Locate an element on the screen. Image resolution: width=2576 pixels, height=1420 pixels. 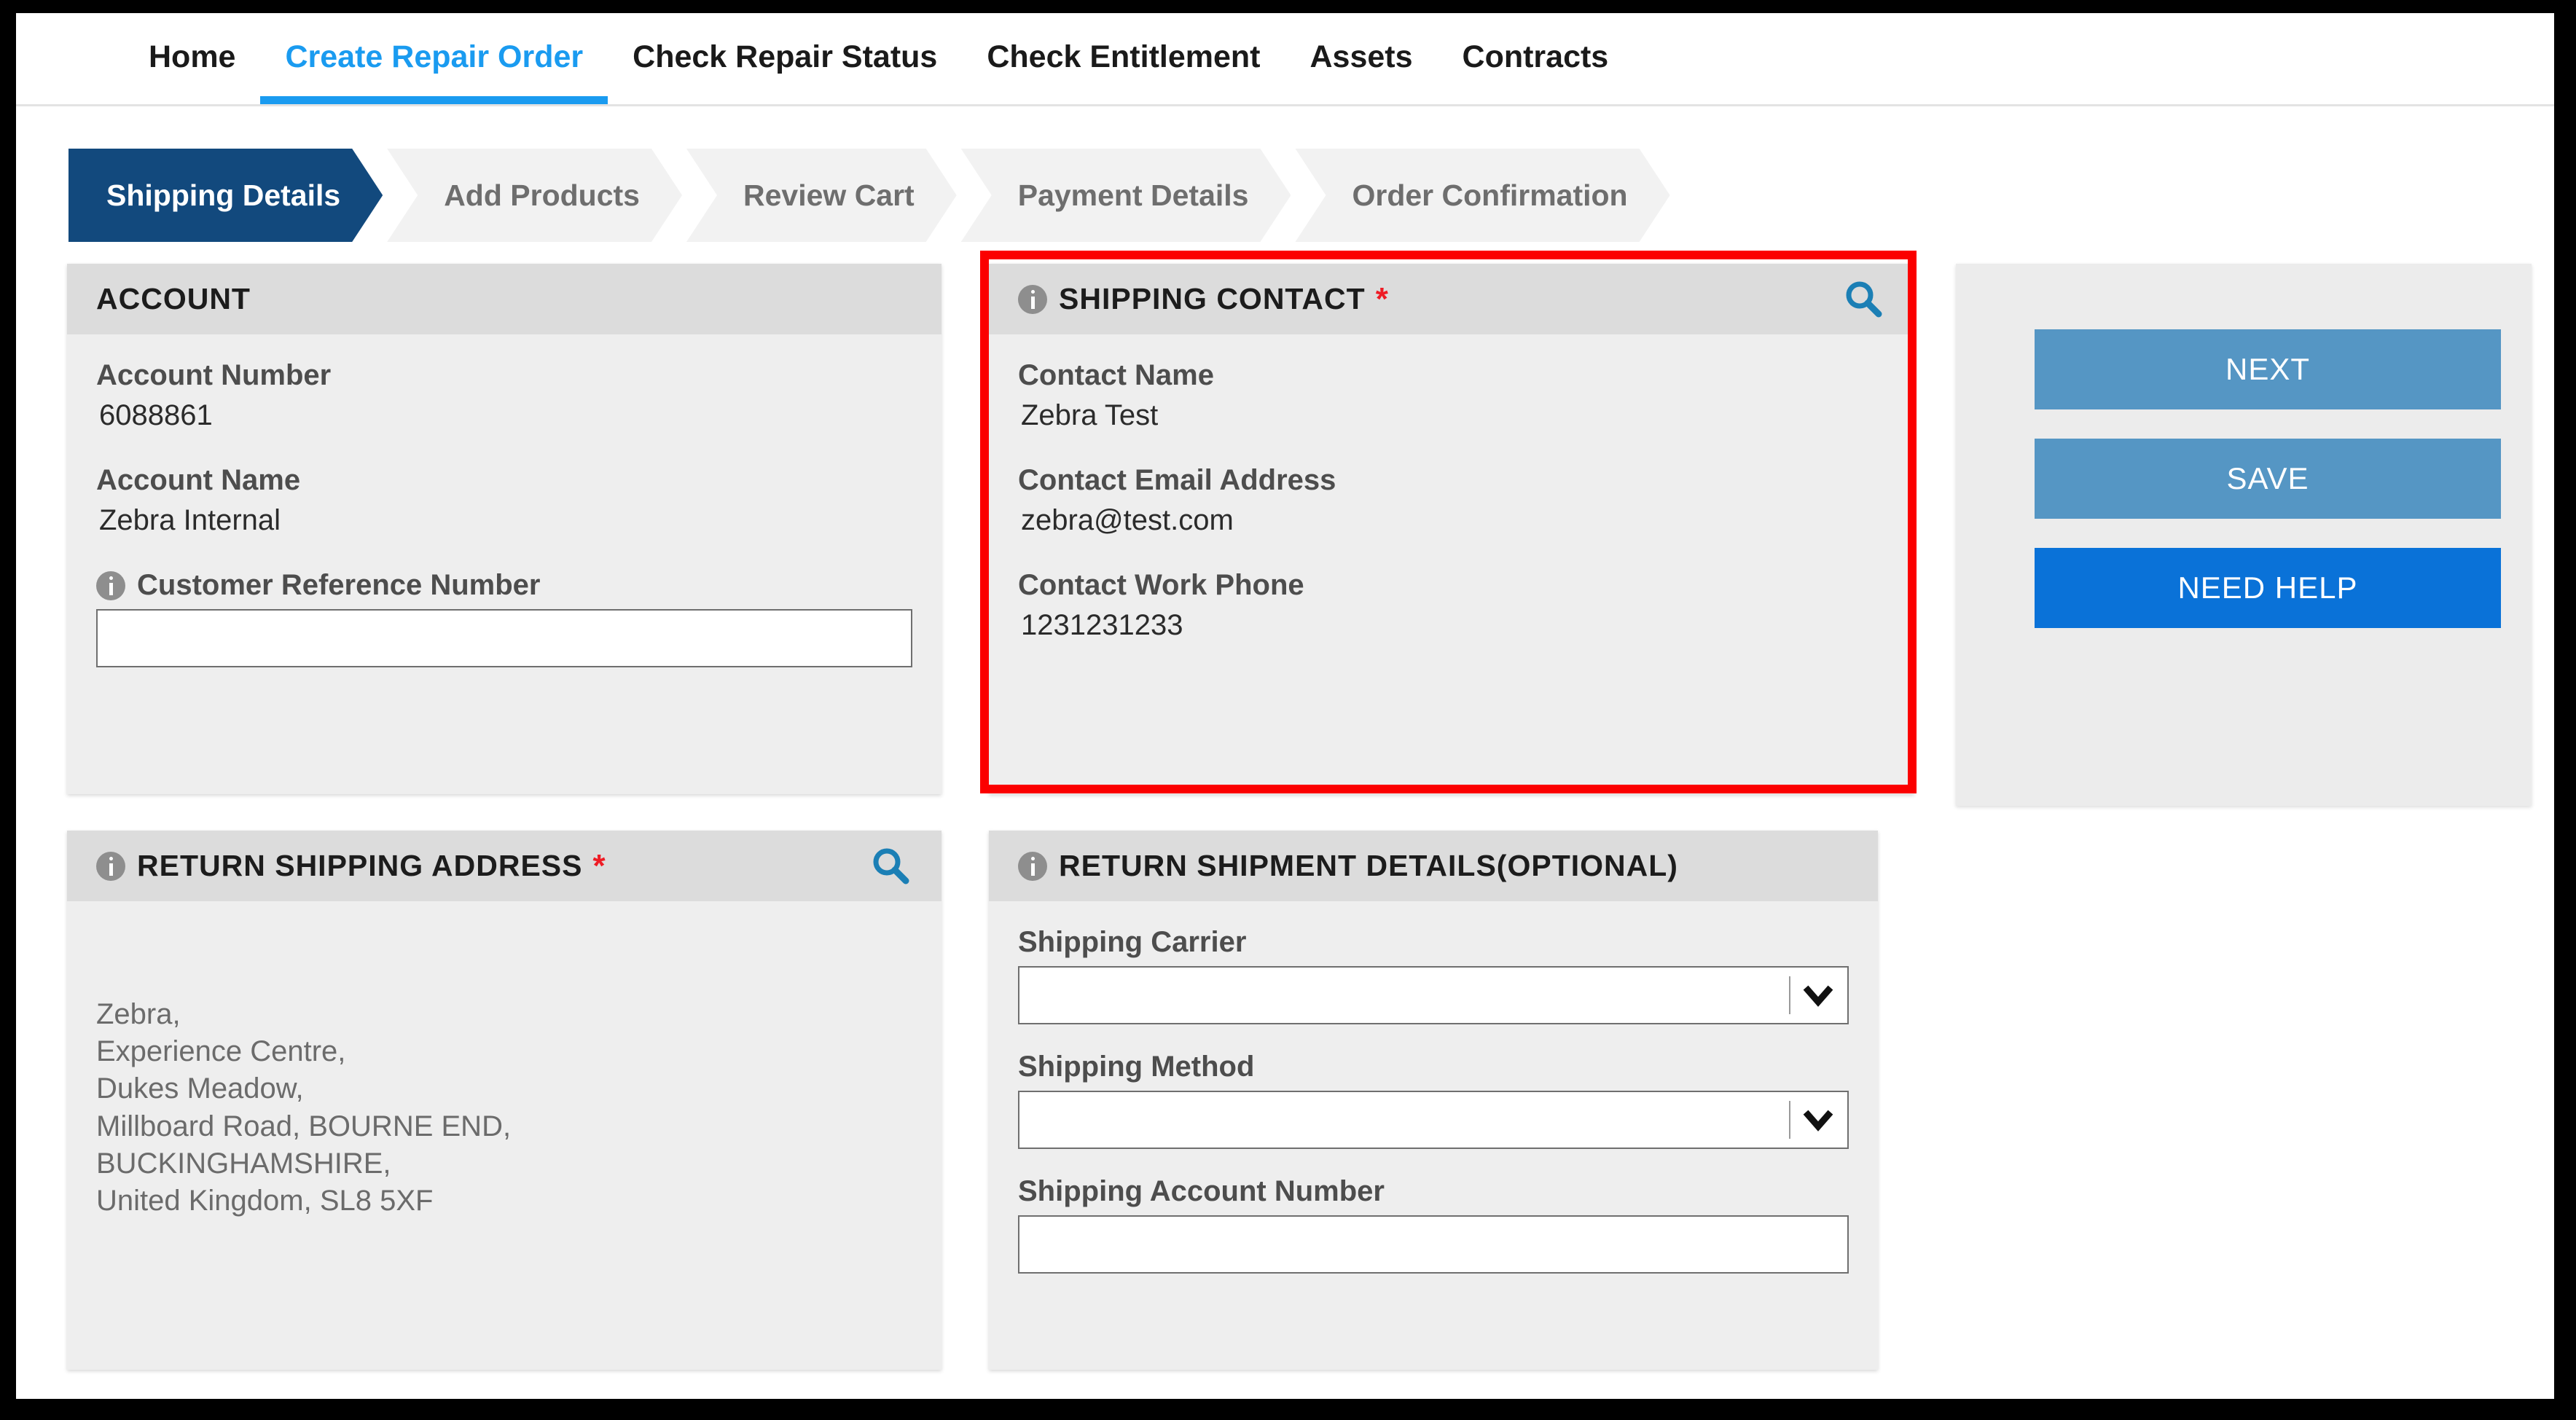
nav-item-label: Check Repair Status is located at coordinates (785, 56).